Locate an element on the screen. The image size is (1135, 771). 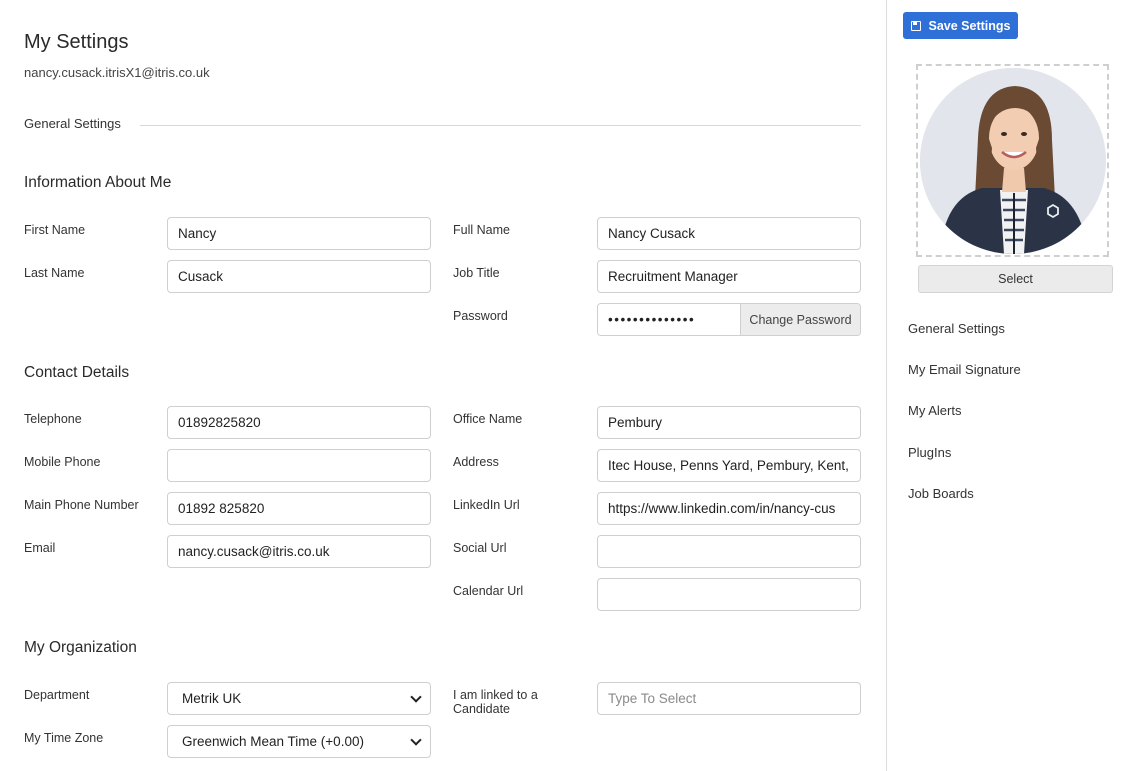
save-settings-label: Save Settings is located at coordinates (969, 25).